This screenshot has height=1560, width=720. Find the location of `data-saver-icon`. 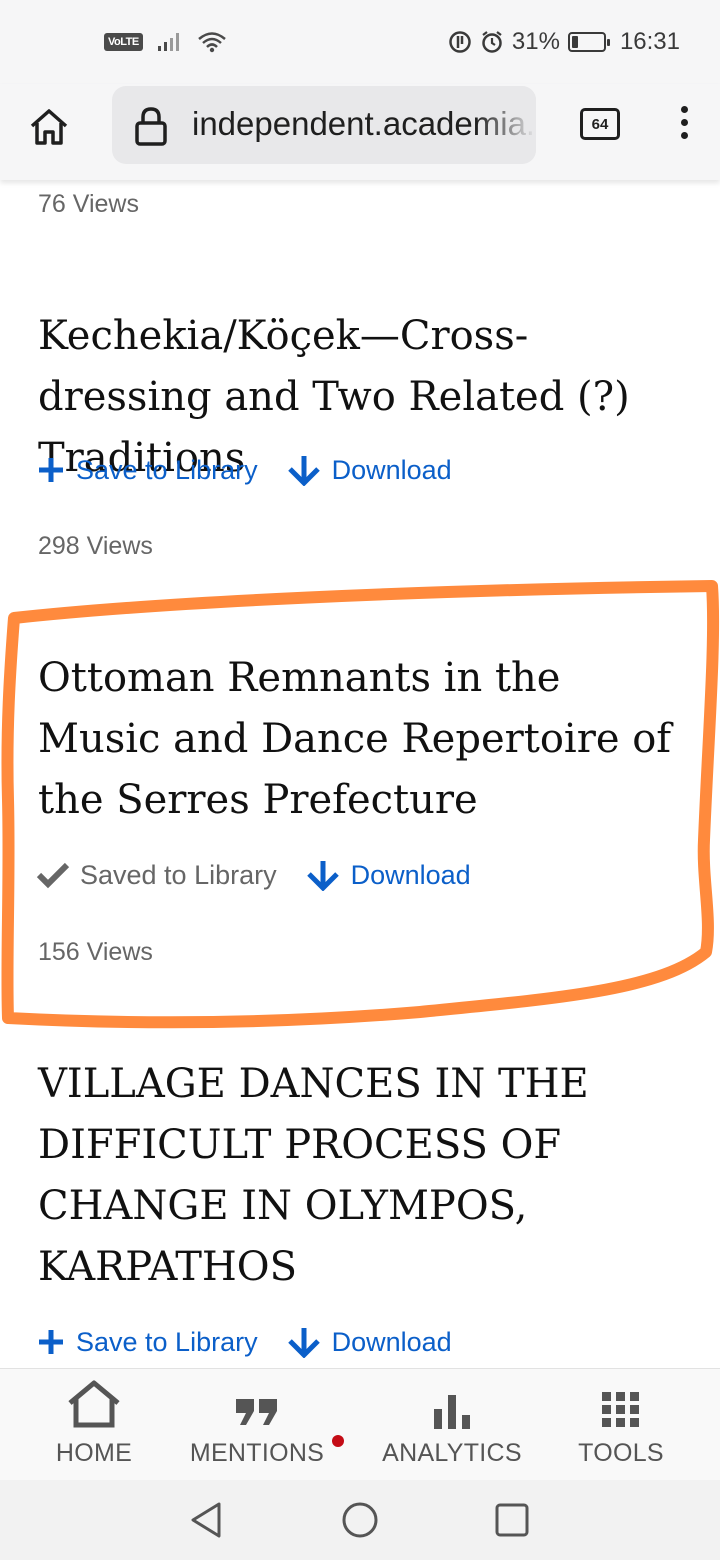

data-saver-icon is located at coordinates (460, 42).